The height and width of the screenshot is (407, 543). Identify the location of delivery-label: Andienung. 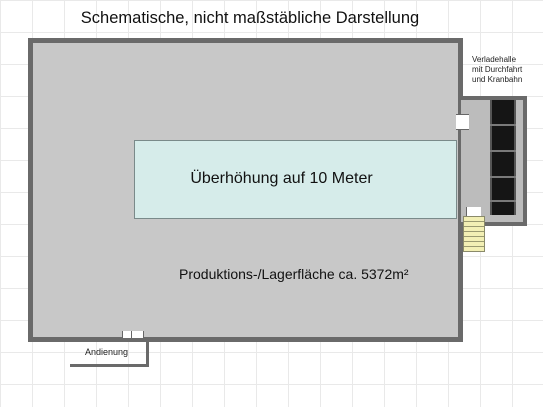
(107, 352).